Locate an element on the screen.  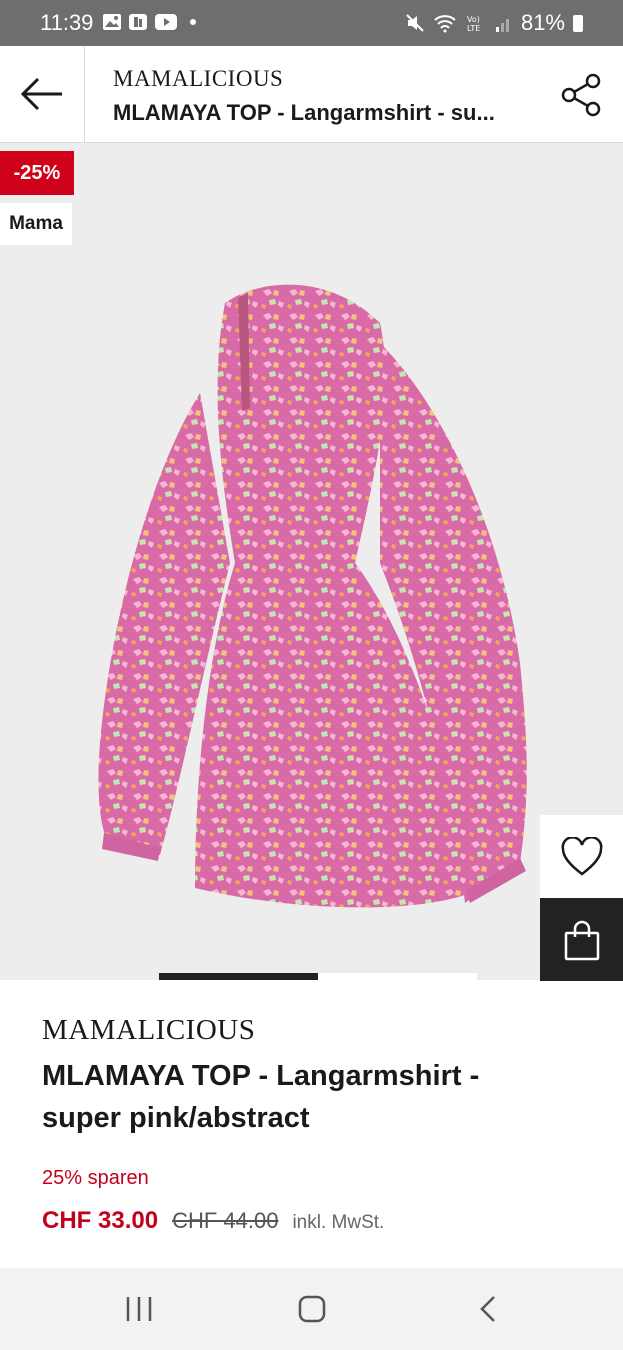
product-brand: MAMALICIOUS is located at coordinates (148, 1030).